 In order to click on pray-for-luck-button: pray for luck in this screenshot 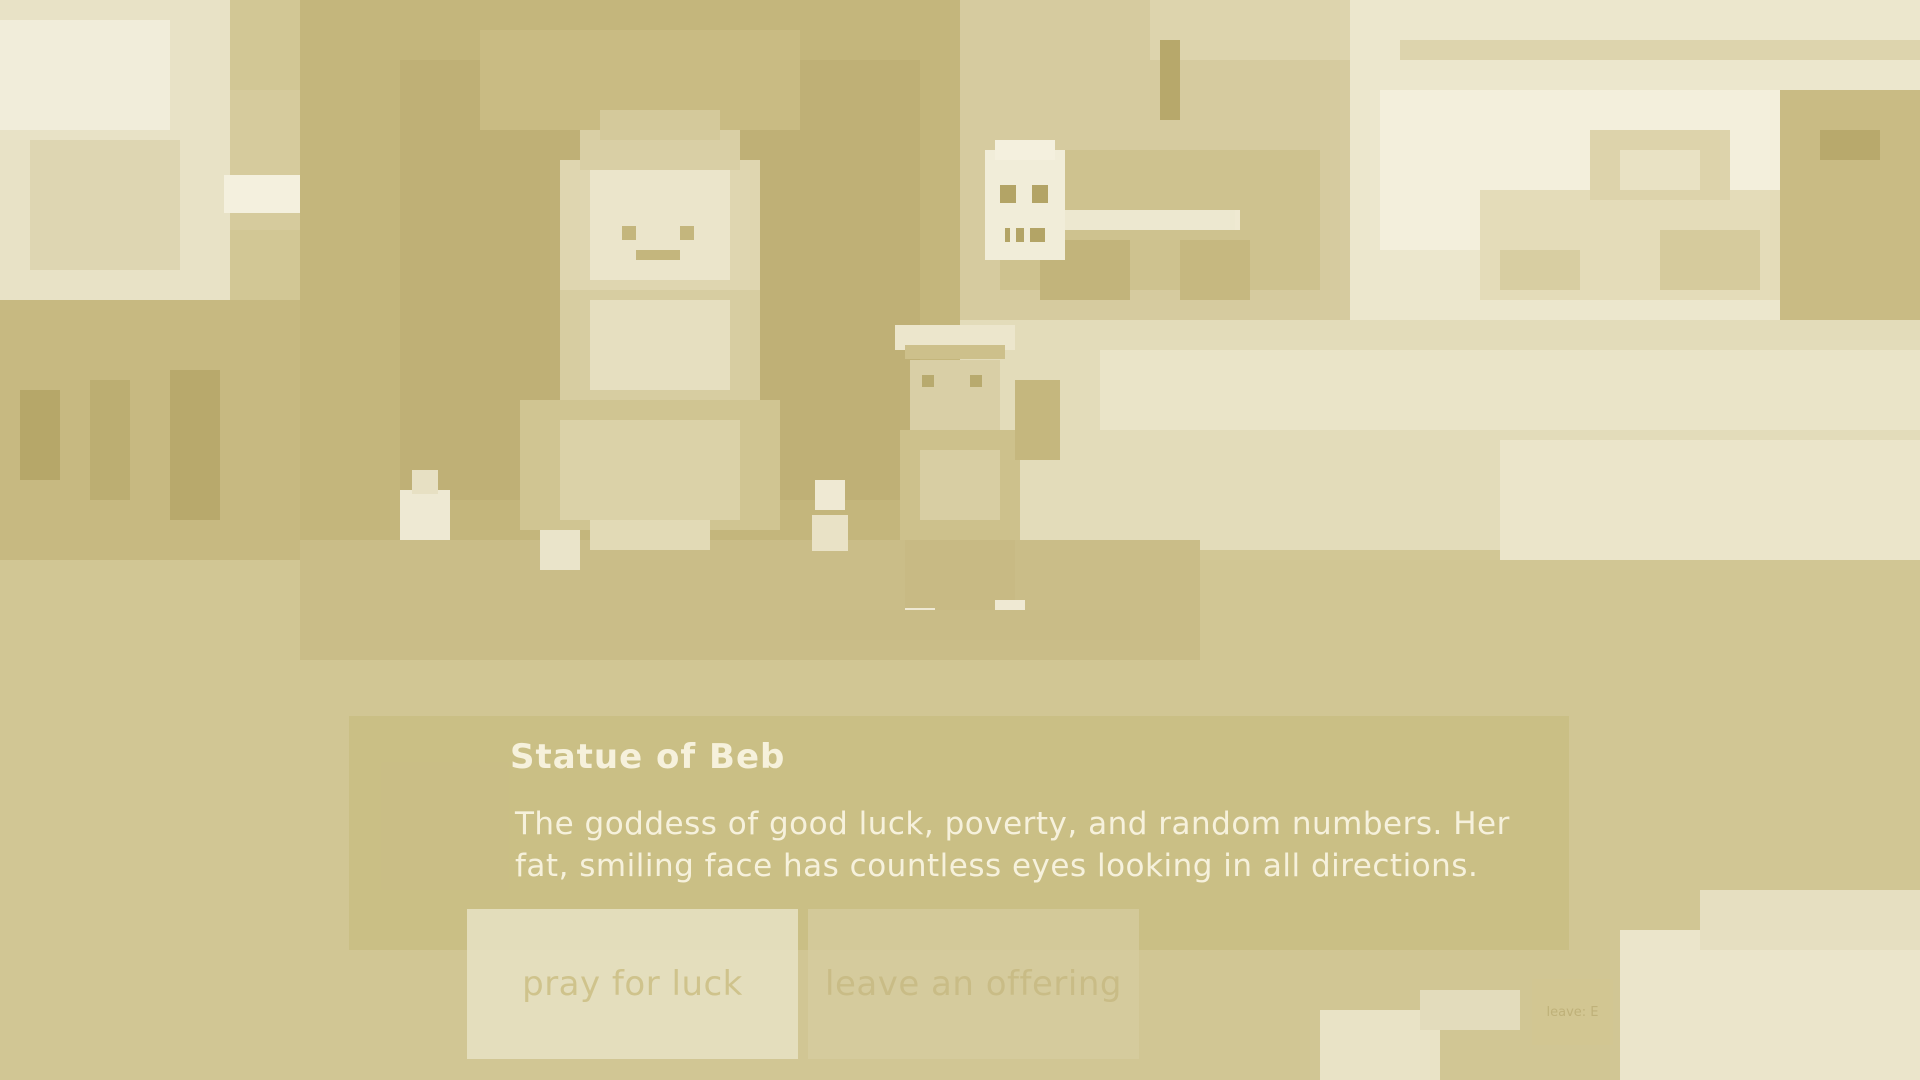, I will do `click(632, 984)`.